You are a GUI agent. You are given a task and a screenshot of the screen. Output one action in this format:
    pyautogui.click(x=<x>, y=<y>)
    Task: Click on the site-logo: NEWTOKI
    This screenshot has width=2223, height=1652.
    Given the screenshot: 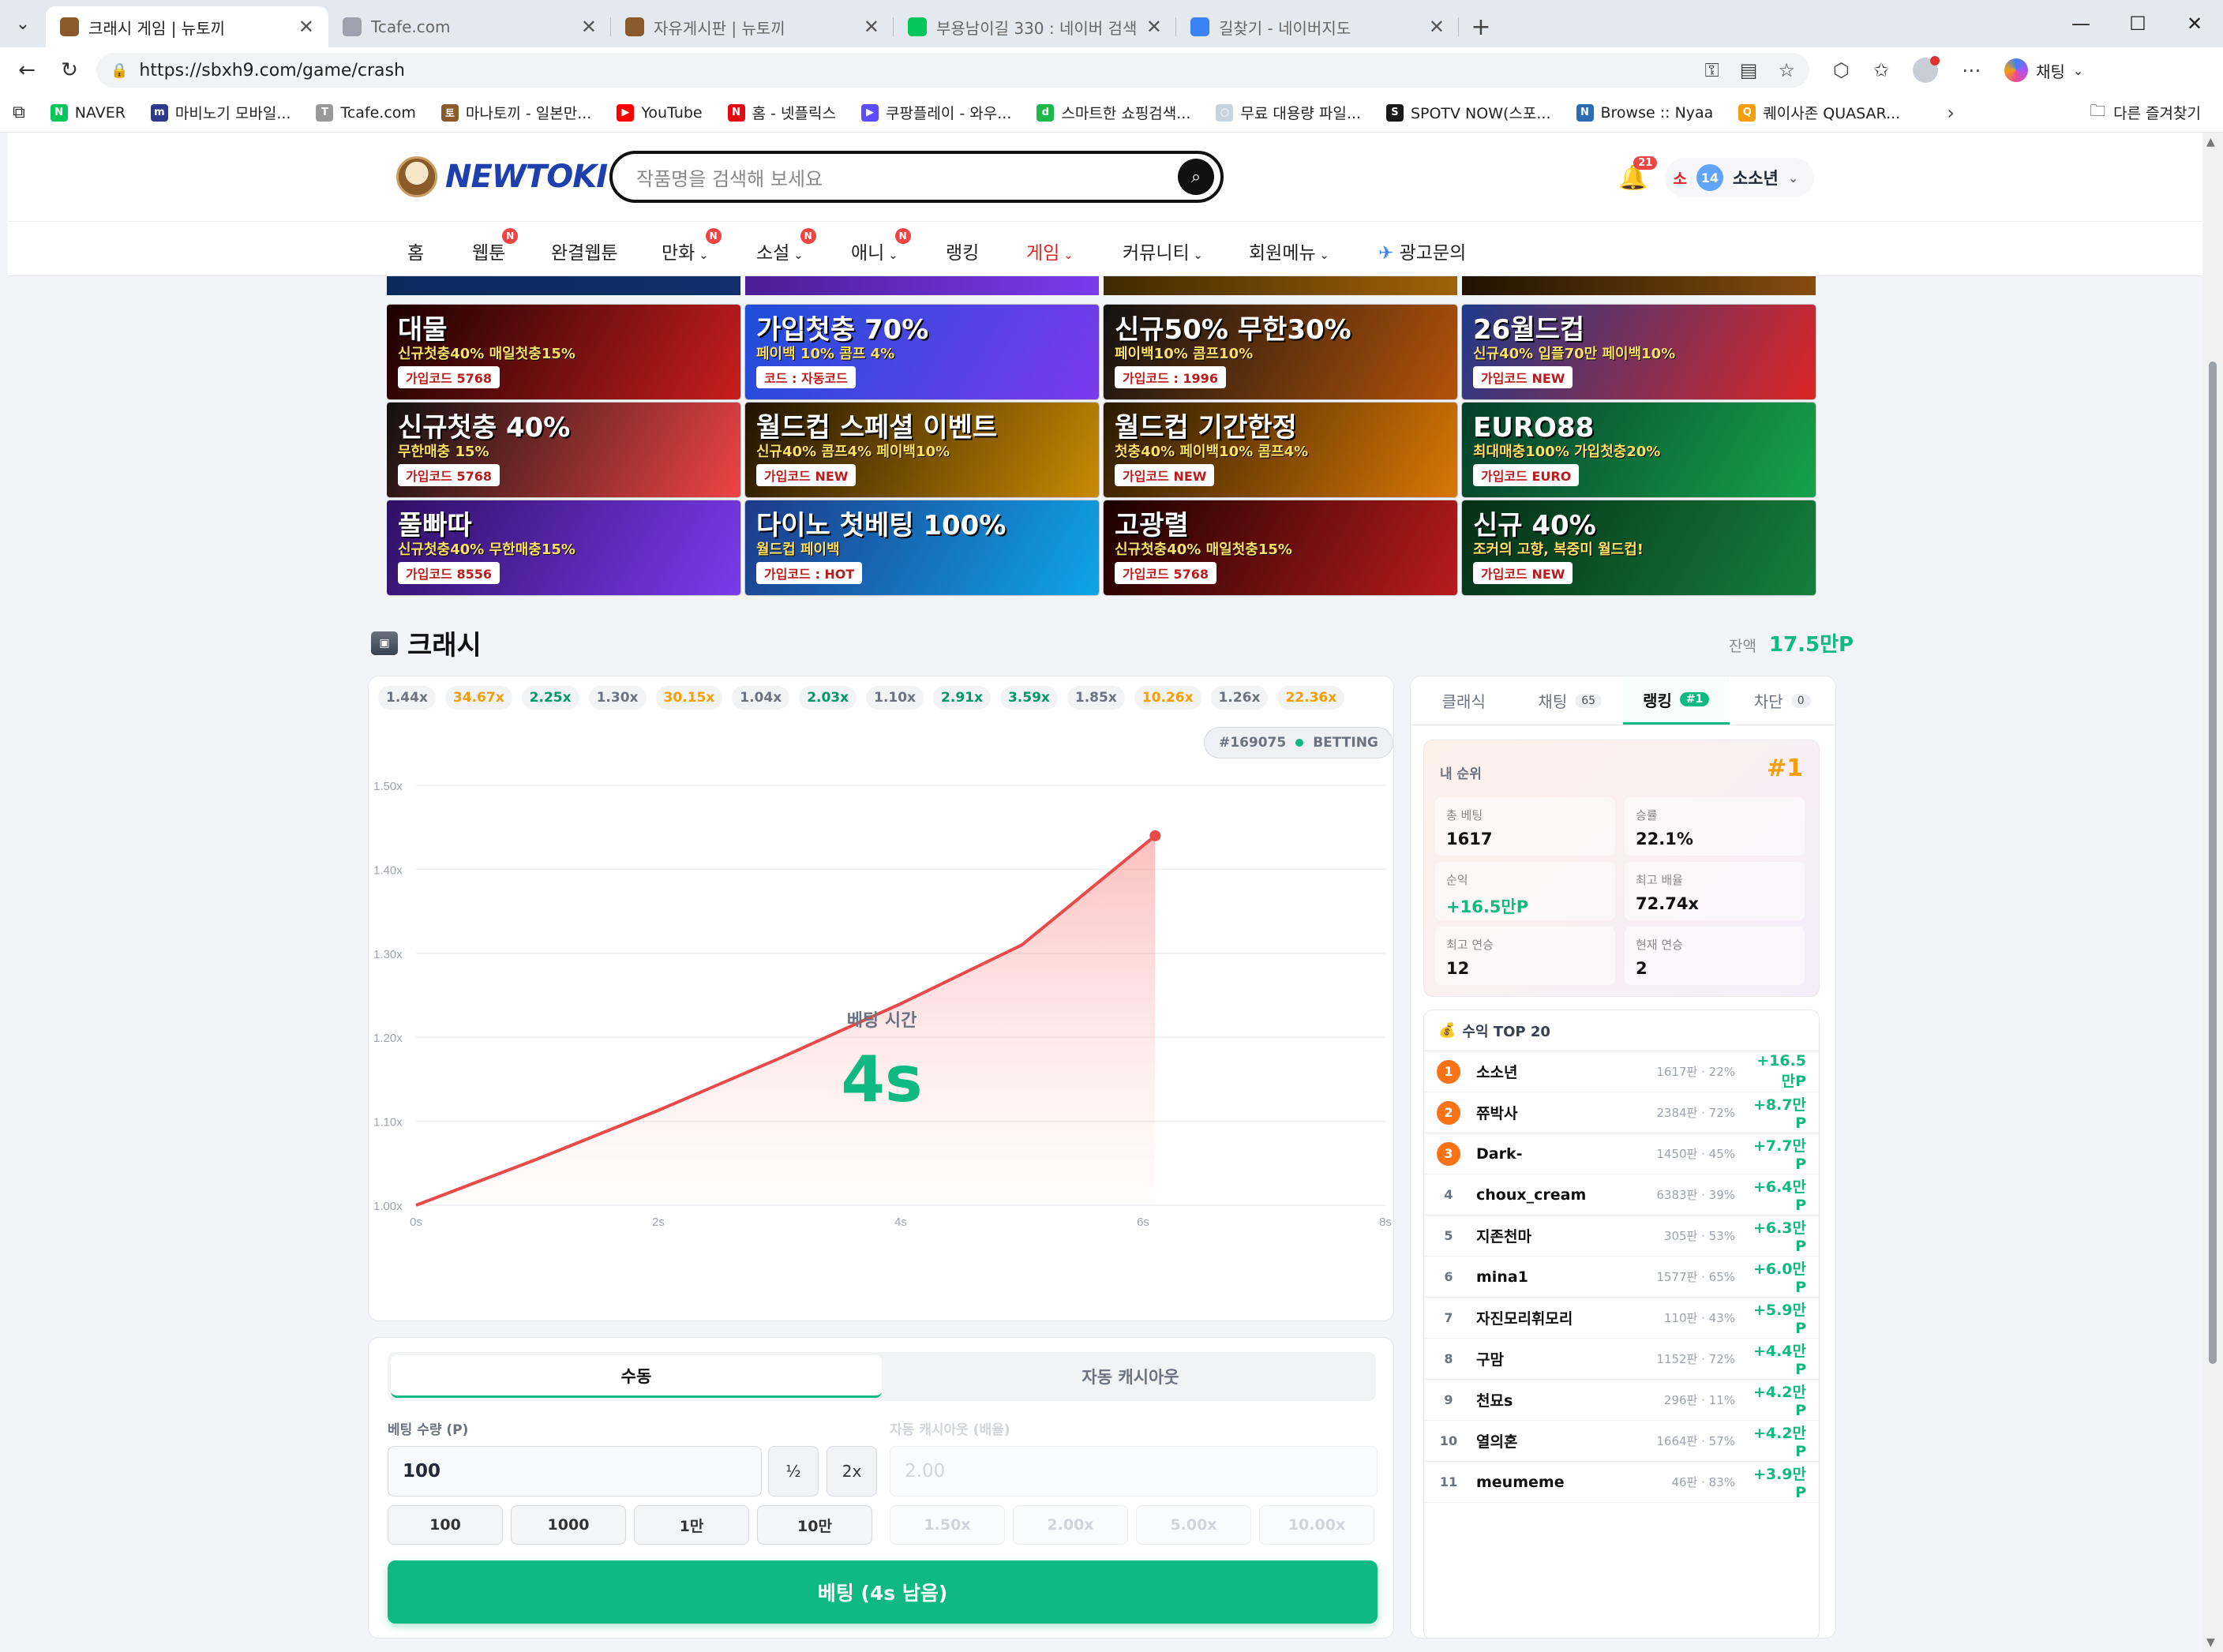 What is the action you would take?
    pyautogui.click(x=502, y=176)
    